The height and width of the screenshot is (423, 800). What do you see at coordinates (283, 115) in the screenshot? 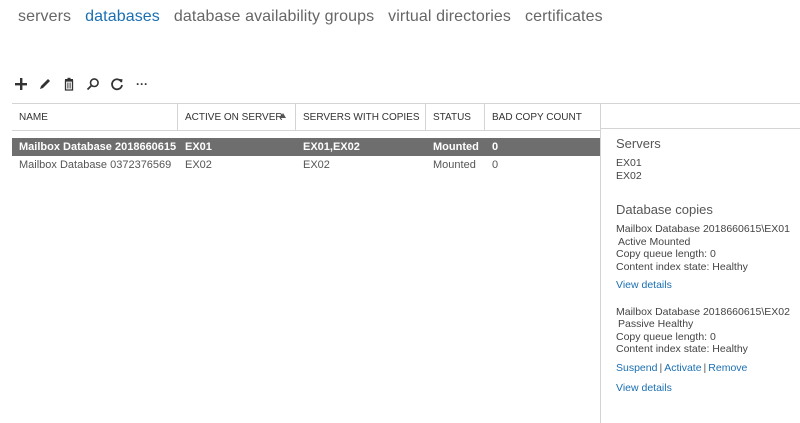
I see `sort-ascending-icon` at bounding box center [283, 115].